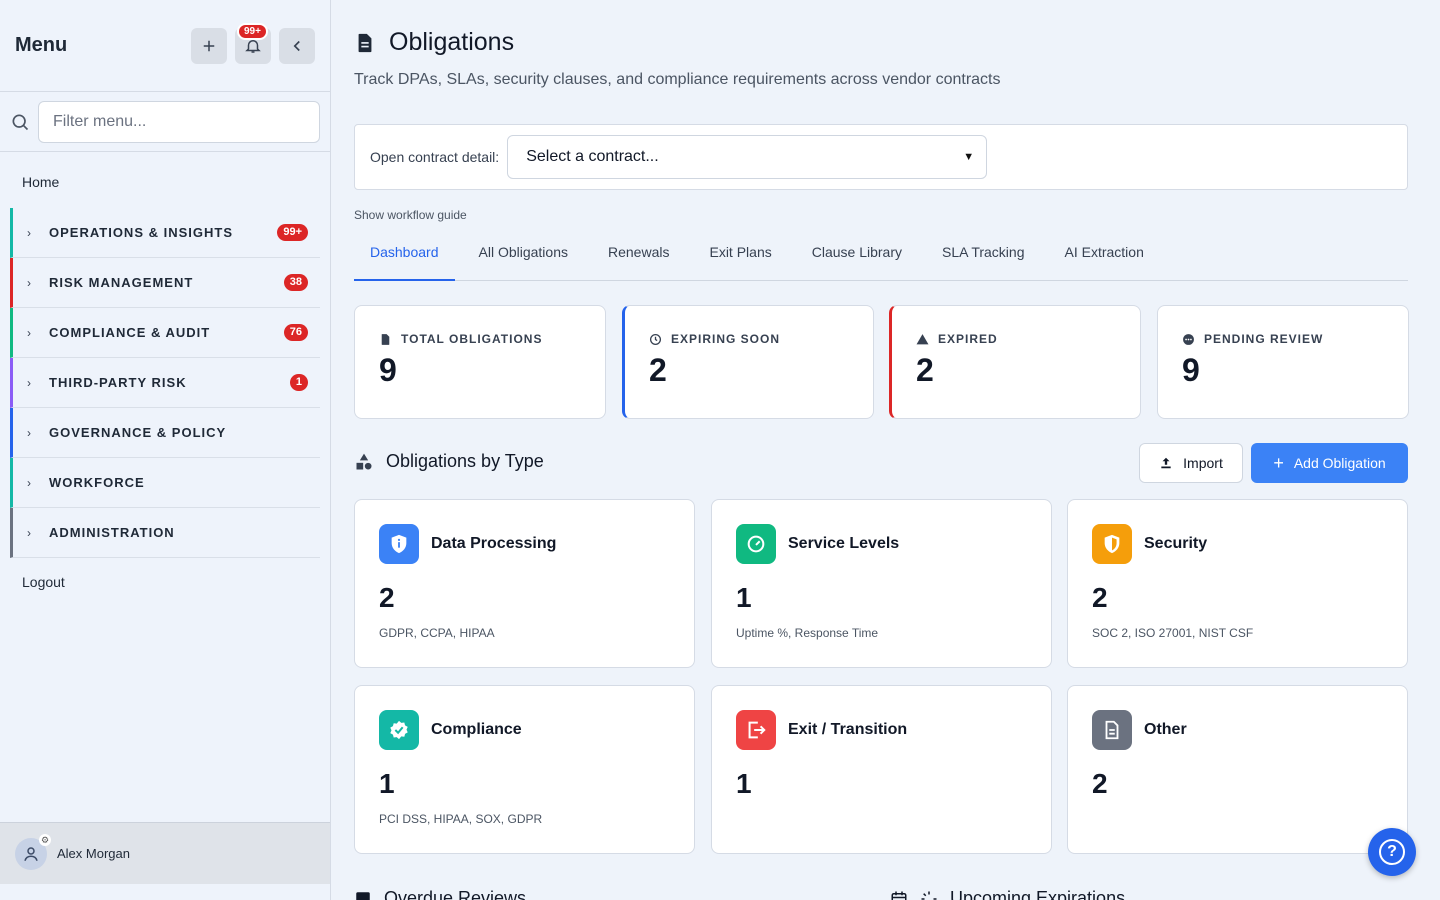 This screenshot has height=900, width=1440. I want to click on upcoming-expirations-header: Upcoming Expirations, so click(1007, 894).